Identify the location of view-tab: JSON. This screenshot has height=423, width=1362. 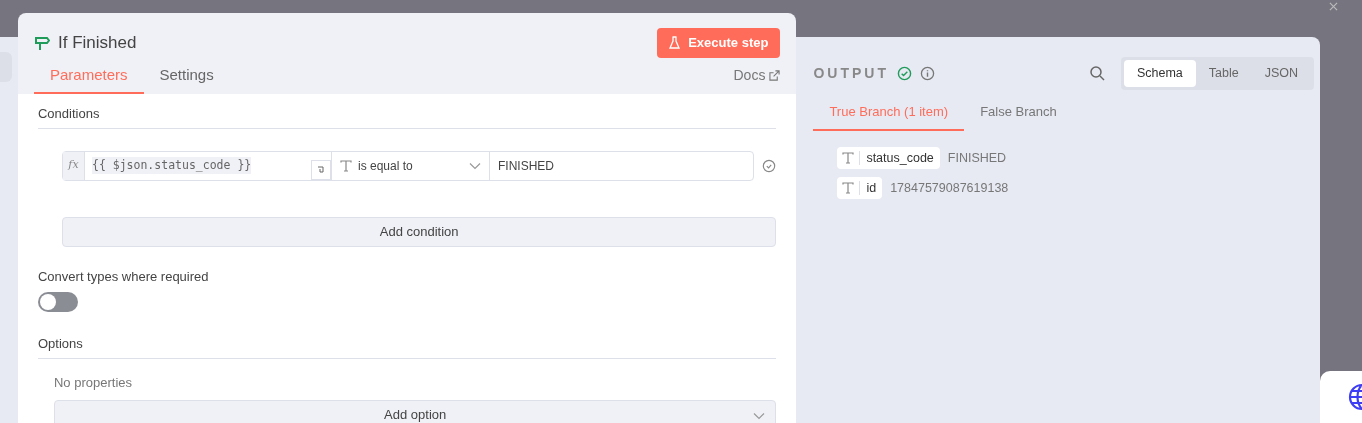
(1281, 73).